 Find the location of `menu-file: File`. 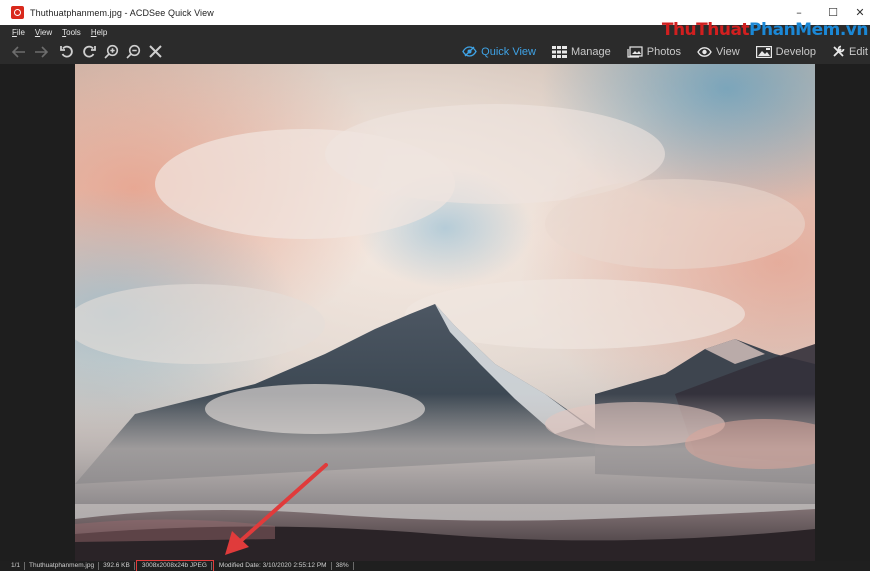

menu-file: File is located at coordinates (18, 32).